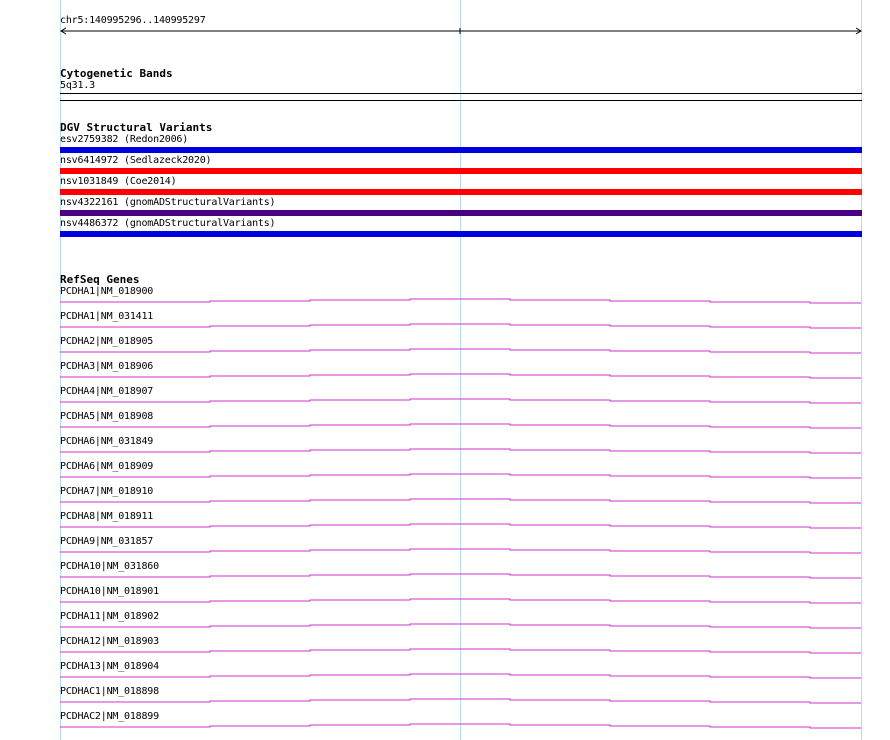  What do you see at coordinates (109, 566) in the screenshot?
I see `refseq-gene-label: PCDHA10|NM_031860` at bounding box center [109, 566].